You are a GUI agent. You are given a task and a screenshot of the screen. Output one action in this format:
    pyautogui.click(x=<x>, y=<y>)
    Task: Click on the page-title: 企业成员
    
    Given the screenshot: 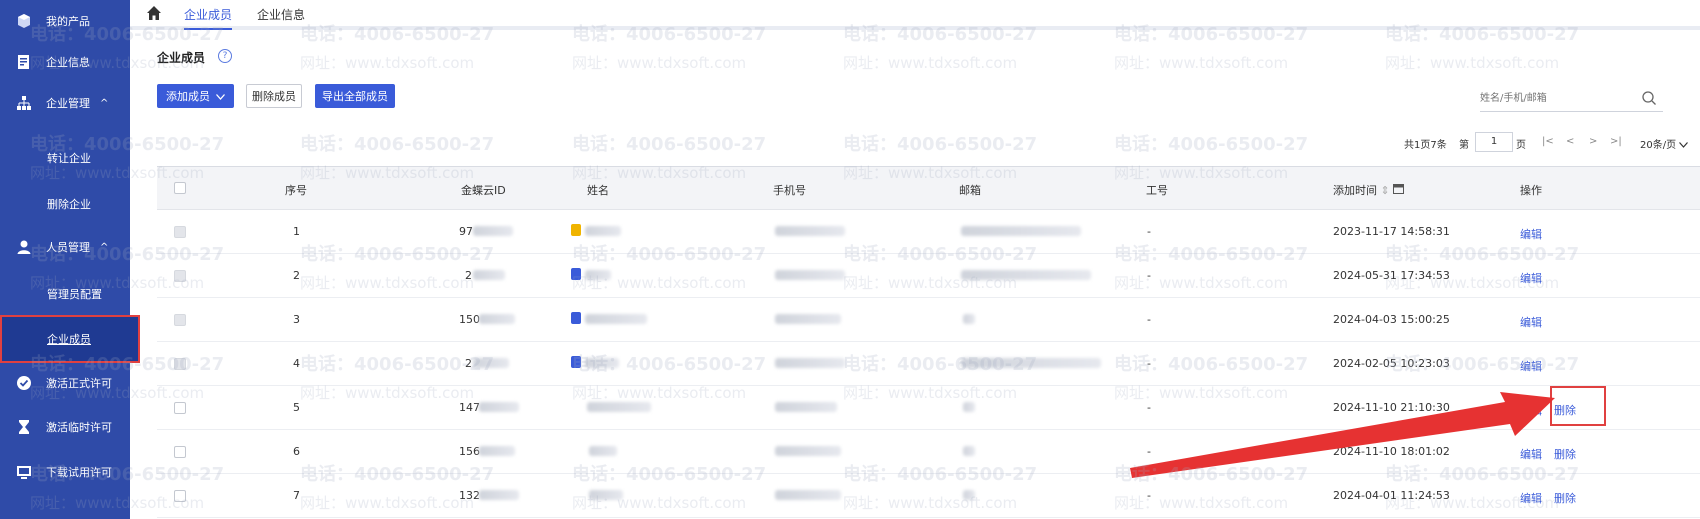 What is the action you would take?
    pyautogui.click(x=181, y=58)
    